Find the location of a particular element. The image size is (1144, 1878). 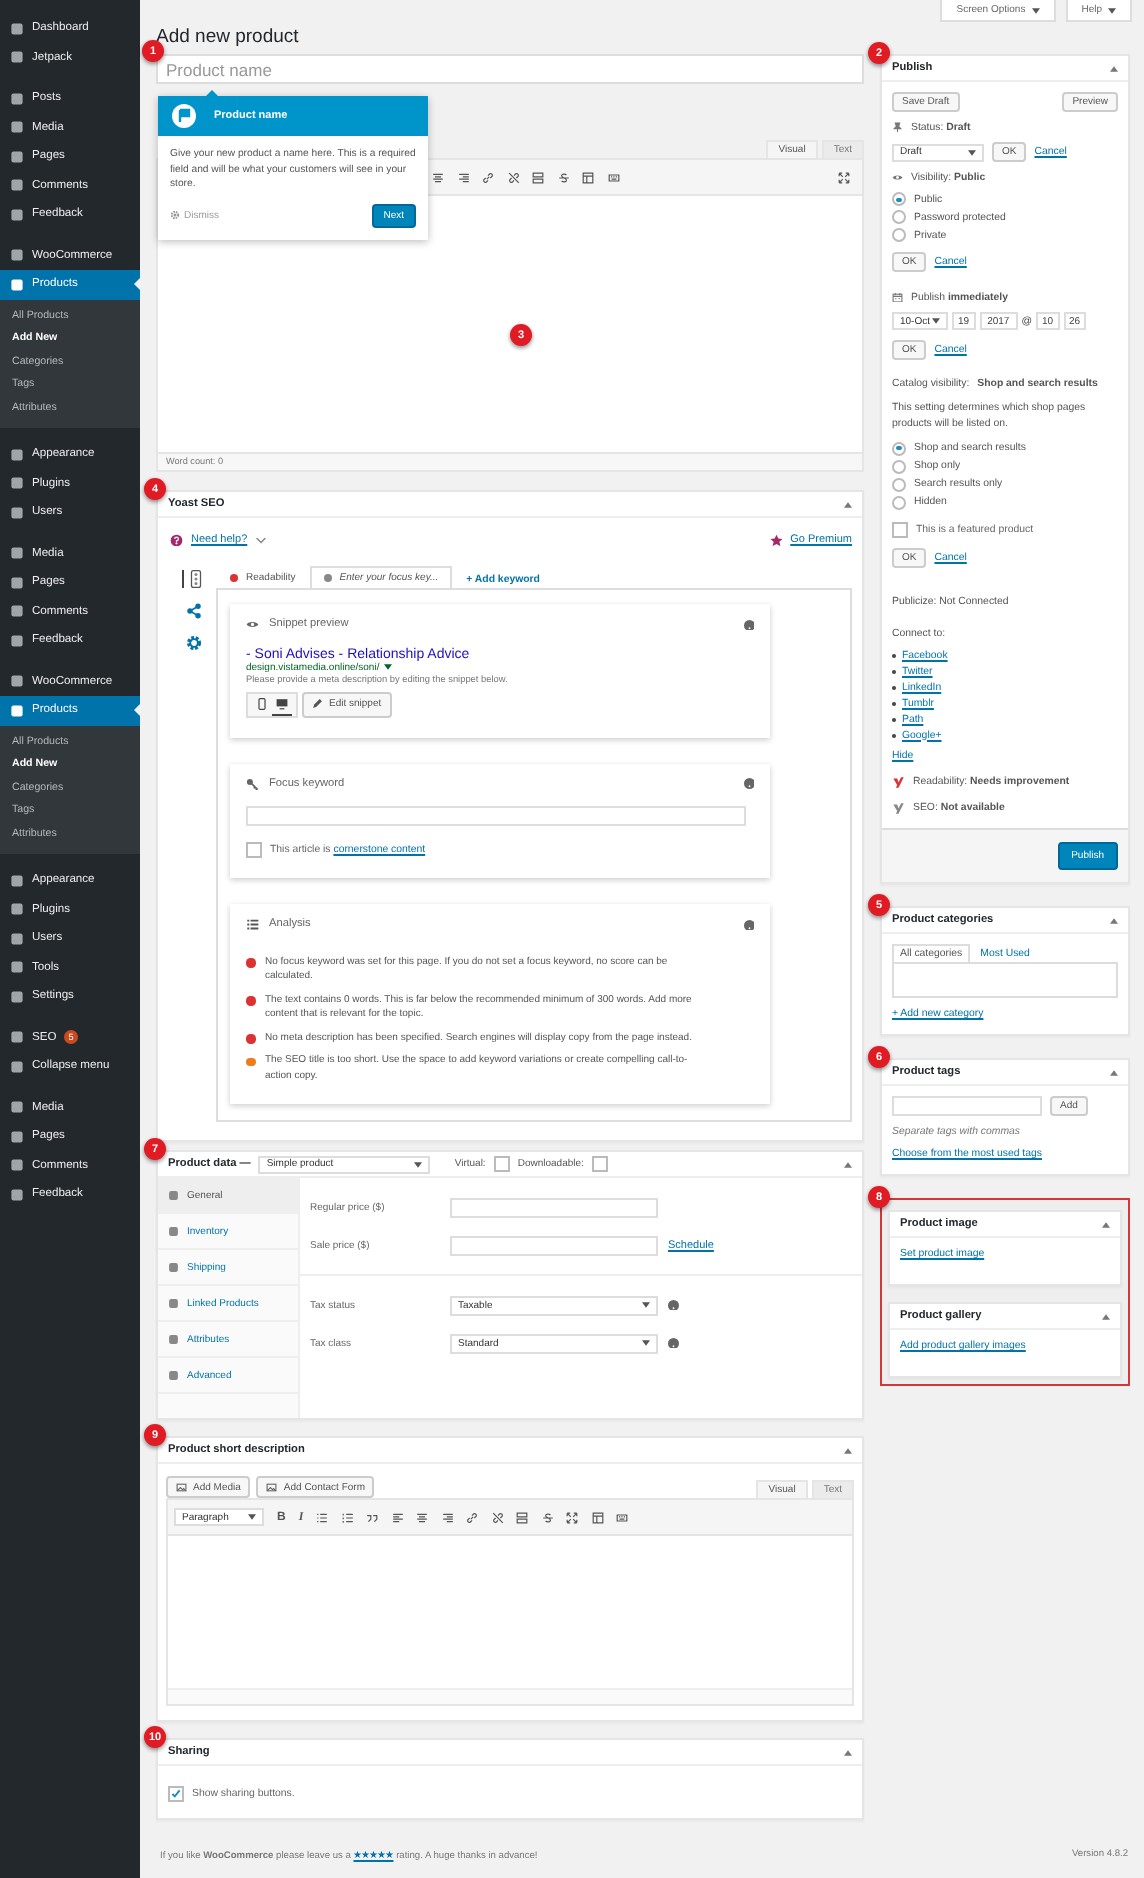

key-icon is located at coordinates (252, 783).